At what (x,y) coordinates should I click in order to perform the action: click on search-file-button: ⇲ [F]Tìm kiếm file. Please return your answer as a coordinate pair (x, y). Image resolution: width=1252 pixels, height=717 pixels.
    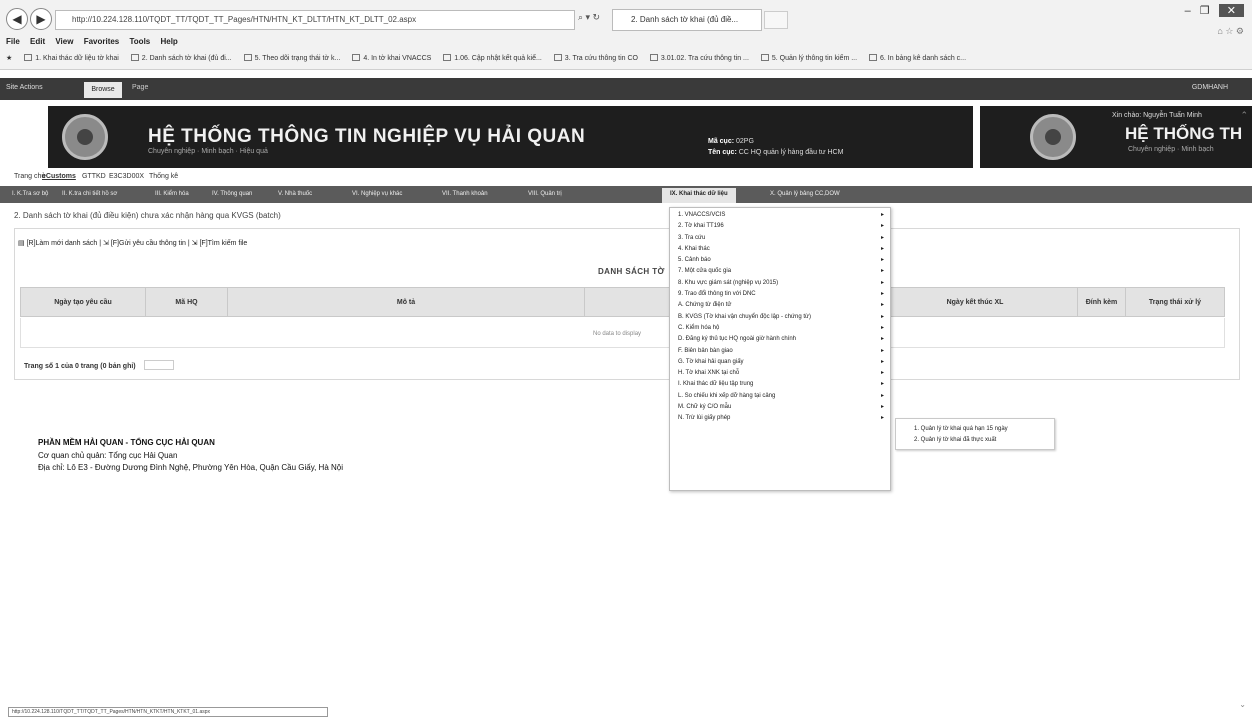
    Looking at the image, I should click on (220, 243).